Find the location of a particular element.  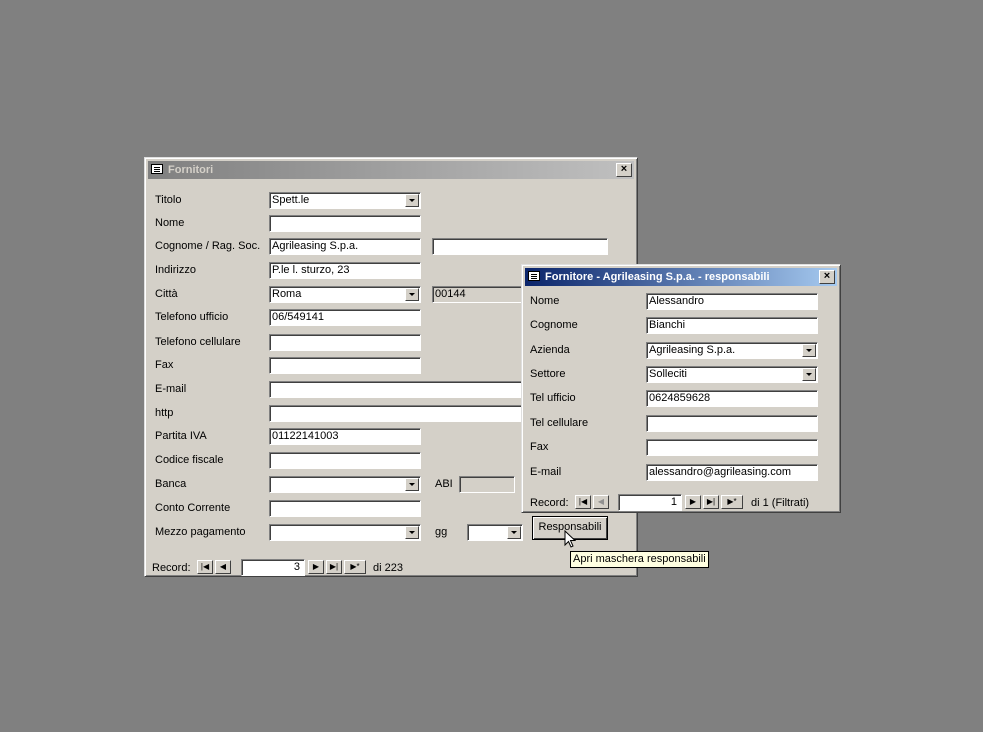

titolo-combo: Spett.le is located at coordinates (345, 200).